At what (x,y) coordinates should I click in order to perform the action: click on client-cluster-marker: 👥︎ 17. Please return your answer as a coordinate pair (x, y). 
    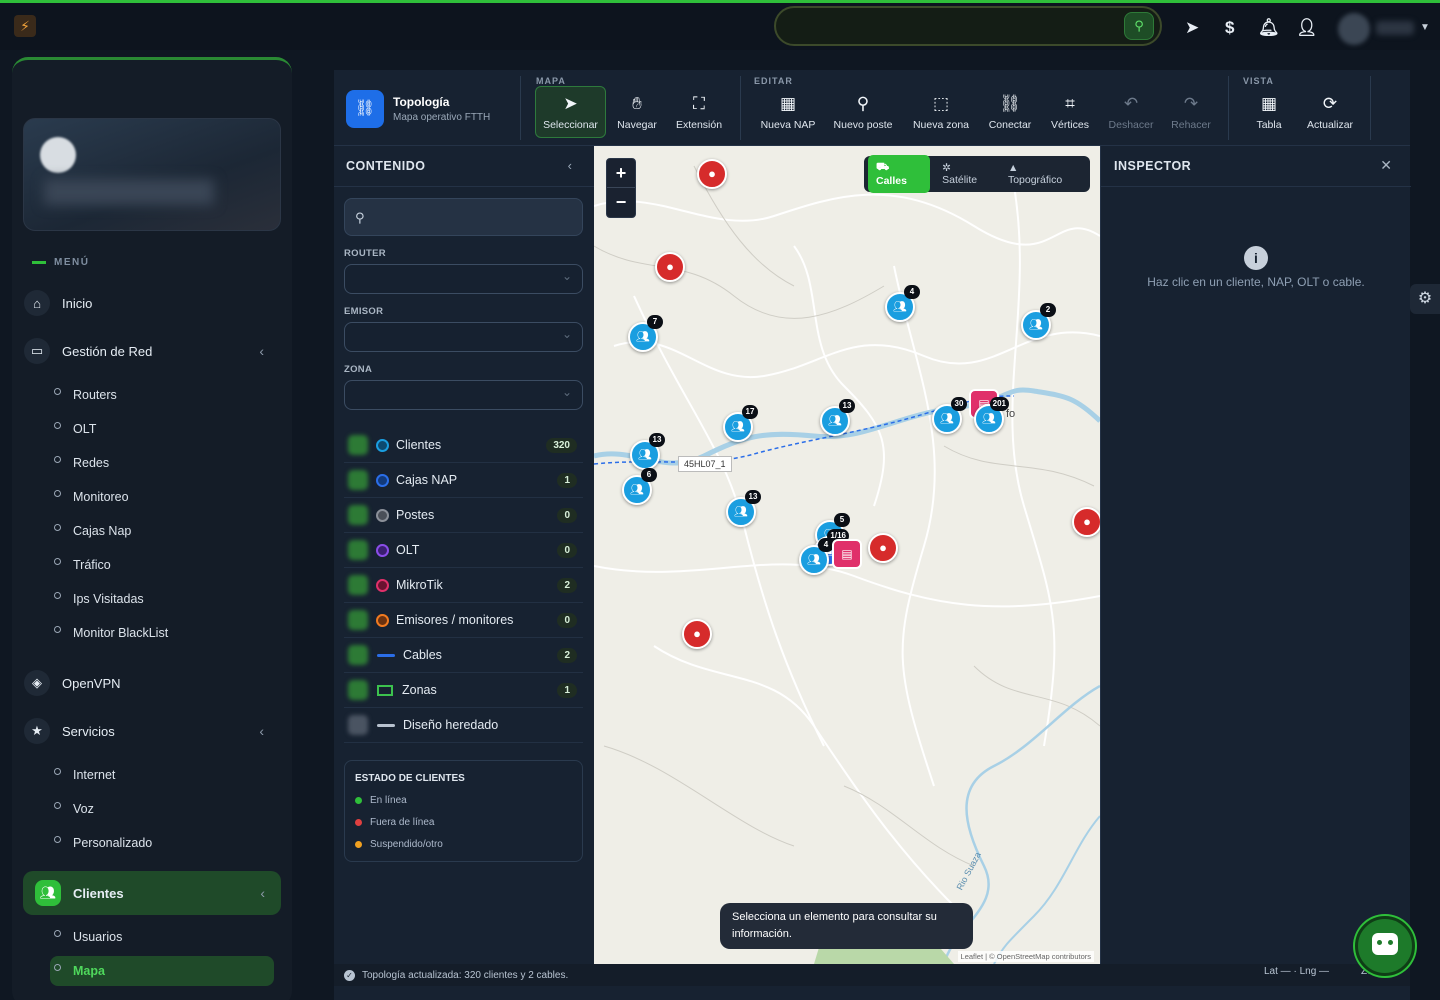
    Looking at the image, I should click on (740, 423).